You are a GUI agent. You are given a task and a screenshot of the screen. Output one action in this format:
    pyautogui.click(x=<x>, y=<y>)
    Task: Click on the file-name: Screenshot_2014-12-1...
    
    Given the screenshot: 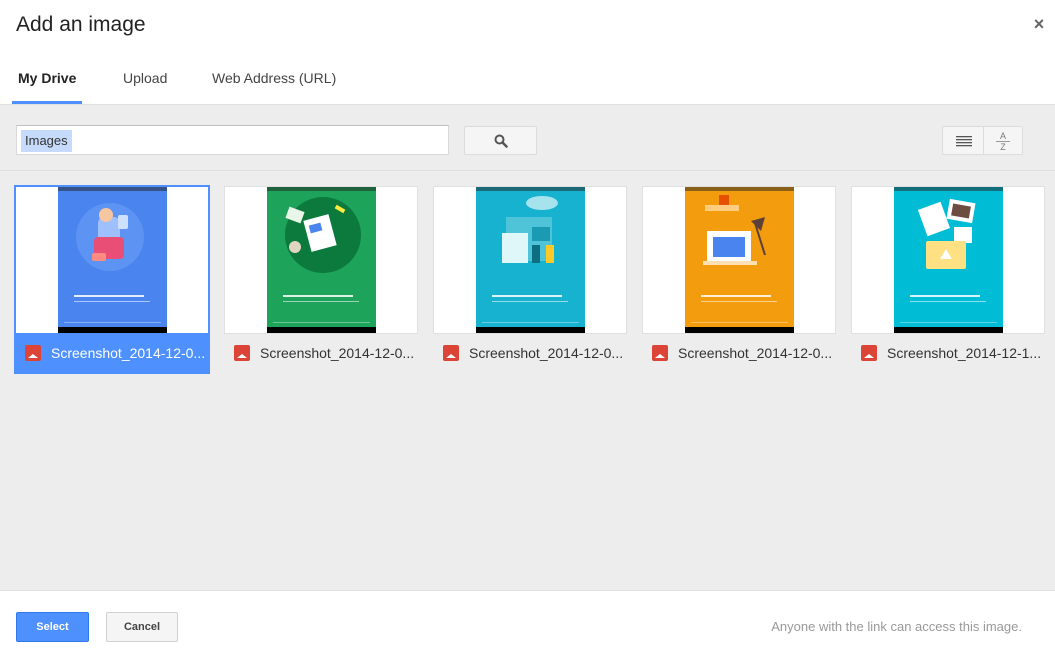 What is the action you would take?
    pyautogui.click(x=964, y=353)
    